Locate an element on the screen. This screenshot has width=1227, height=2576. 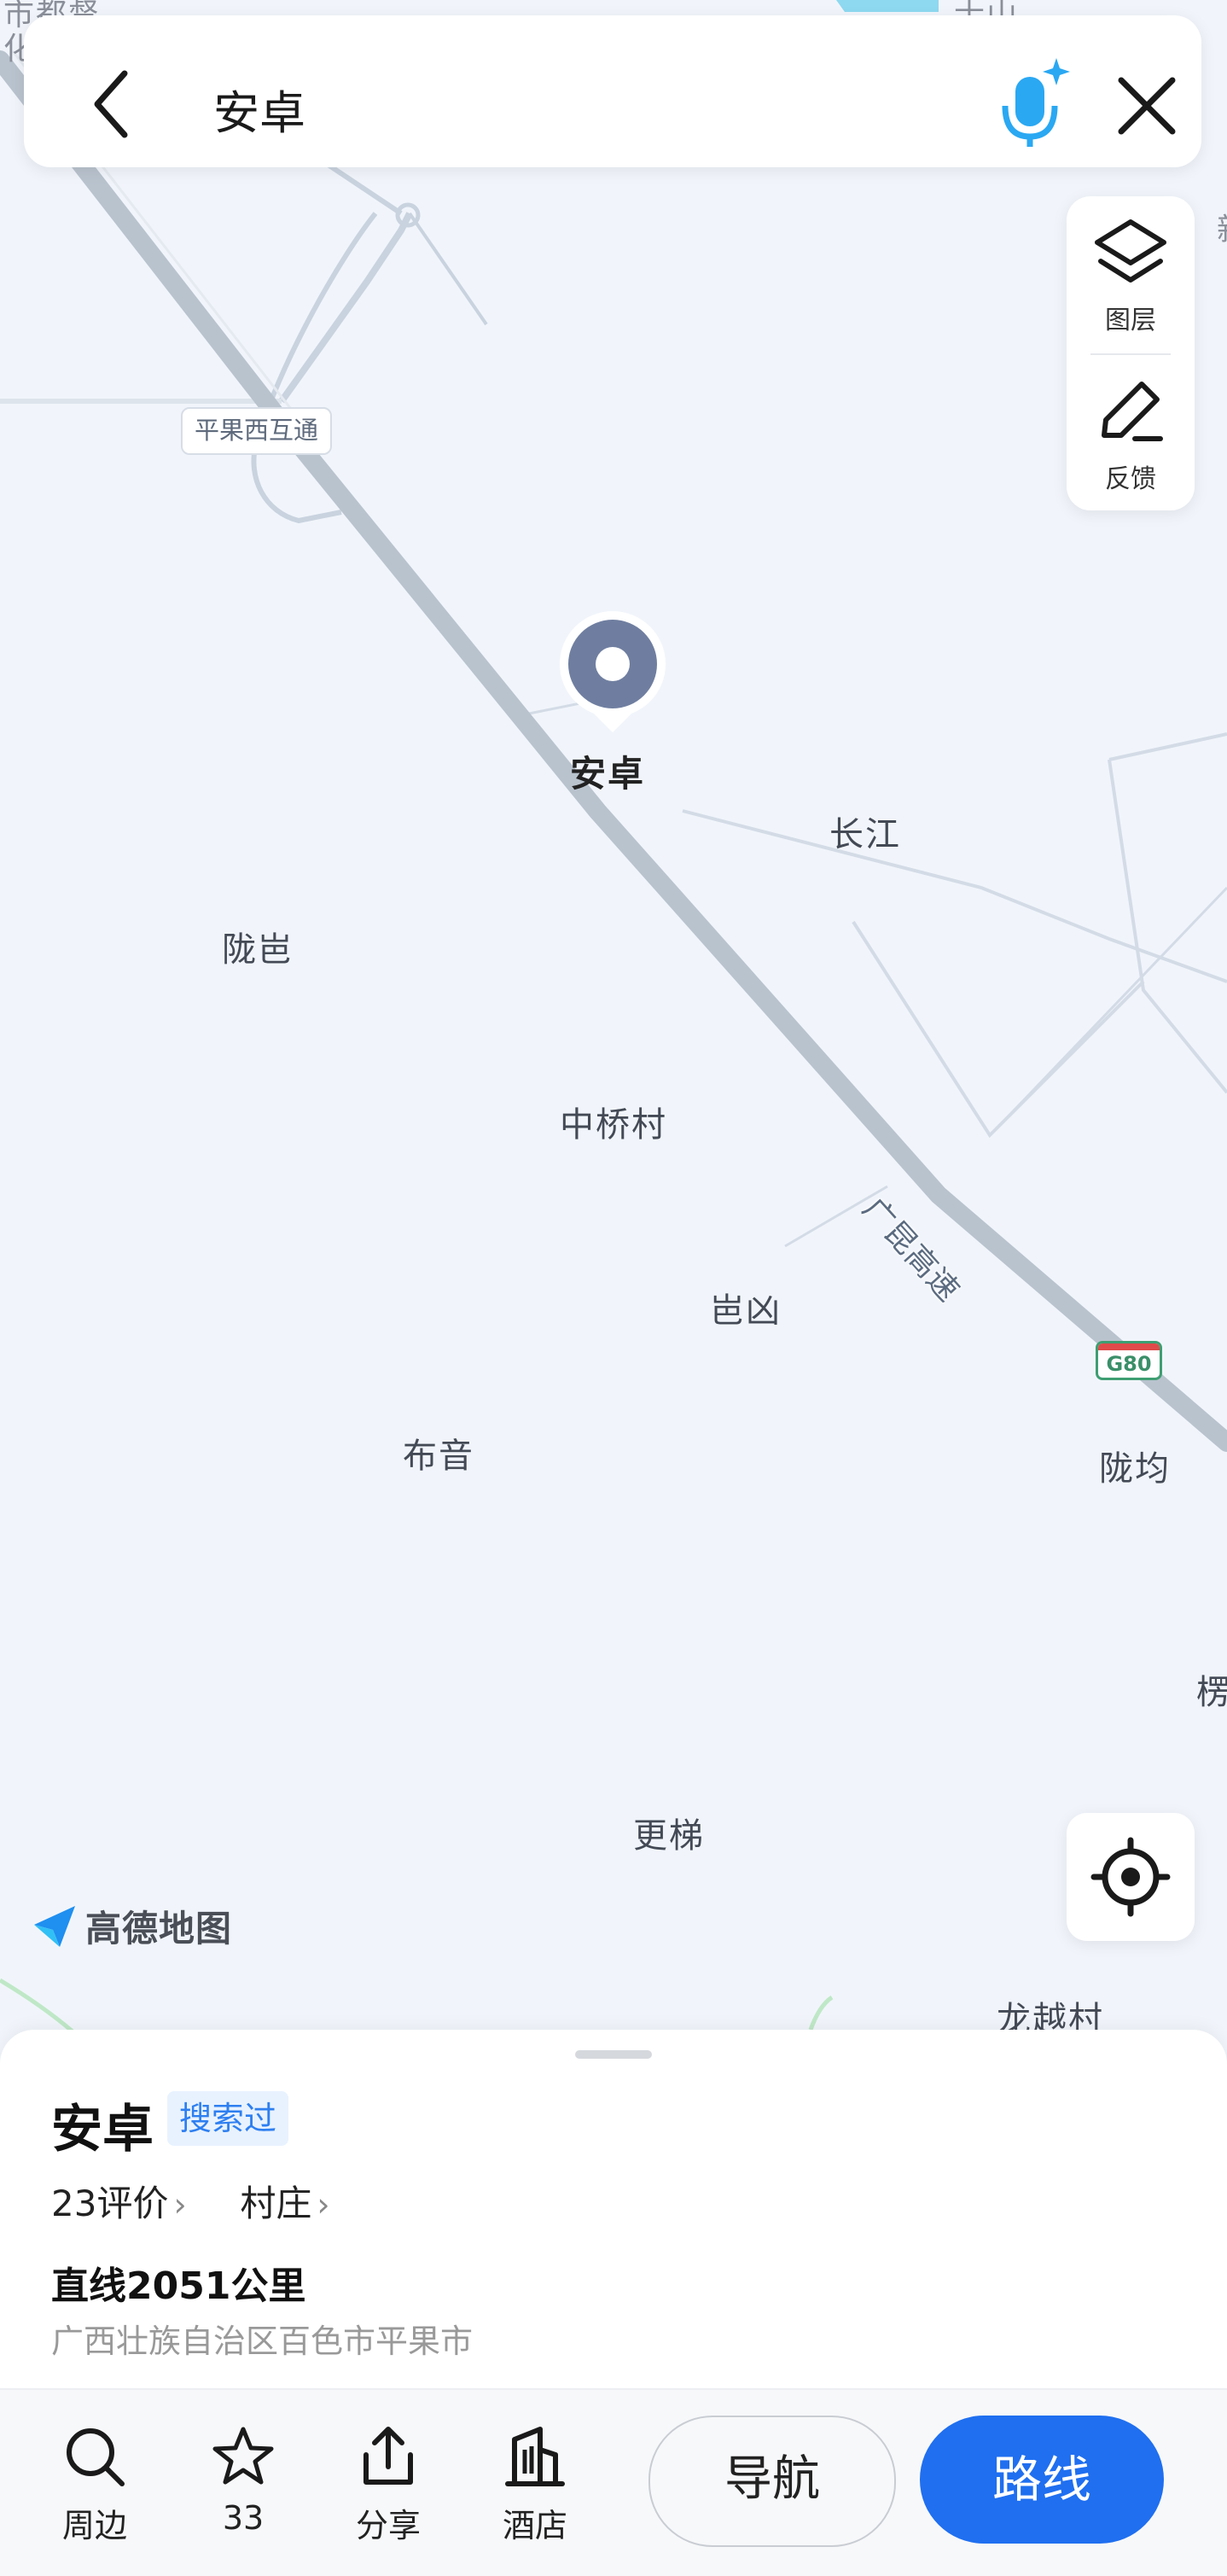
brand-logo: 高德地图 is located at coordinates (131, 1926).